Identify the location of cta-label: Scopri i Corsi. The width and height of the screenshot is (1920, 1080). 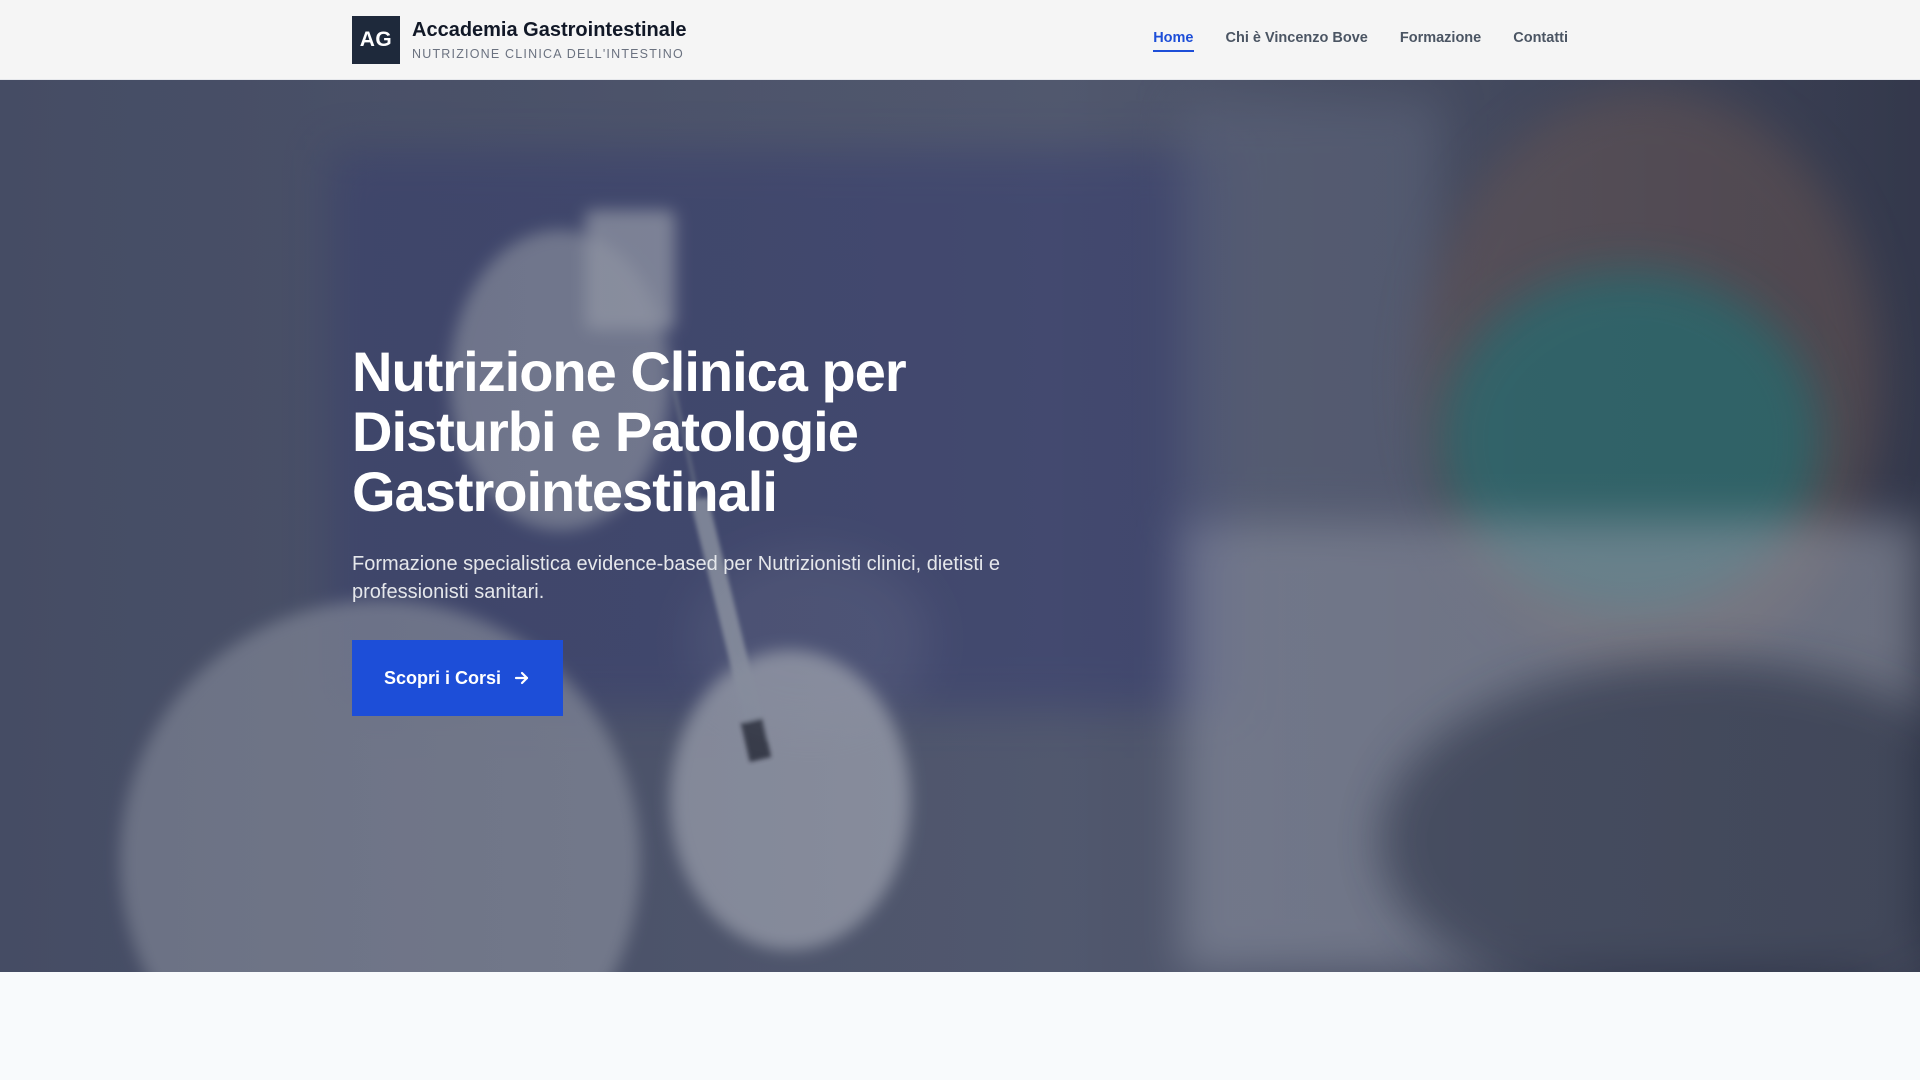
(443, 677).